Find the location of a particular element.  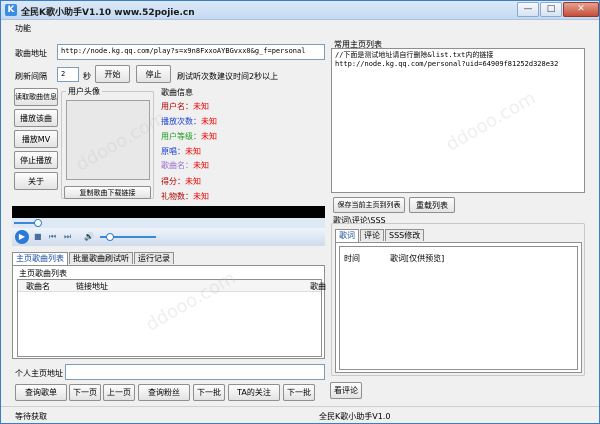

info-user-level-key: 用户等级： is located at coordinates (181, 136).